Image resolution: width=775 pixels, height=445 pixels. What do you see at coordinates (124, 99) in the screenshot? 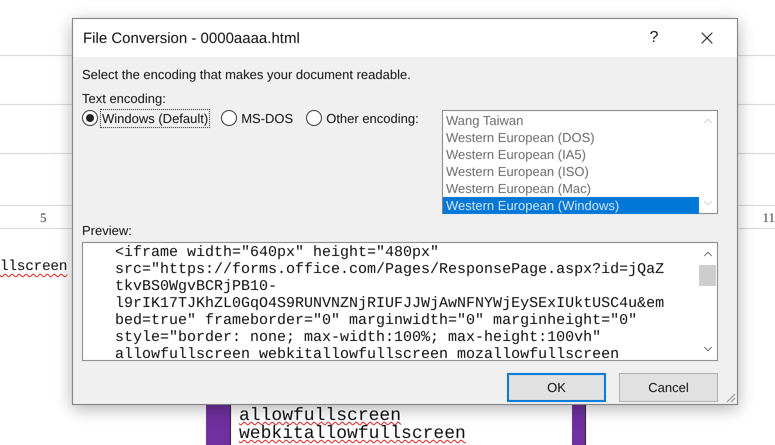
I see `encoding-label: Text encoding:` at bounding box center [124, 99].